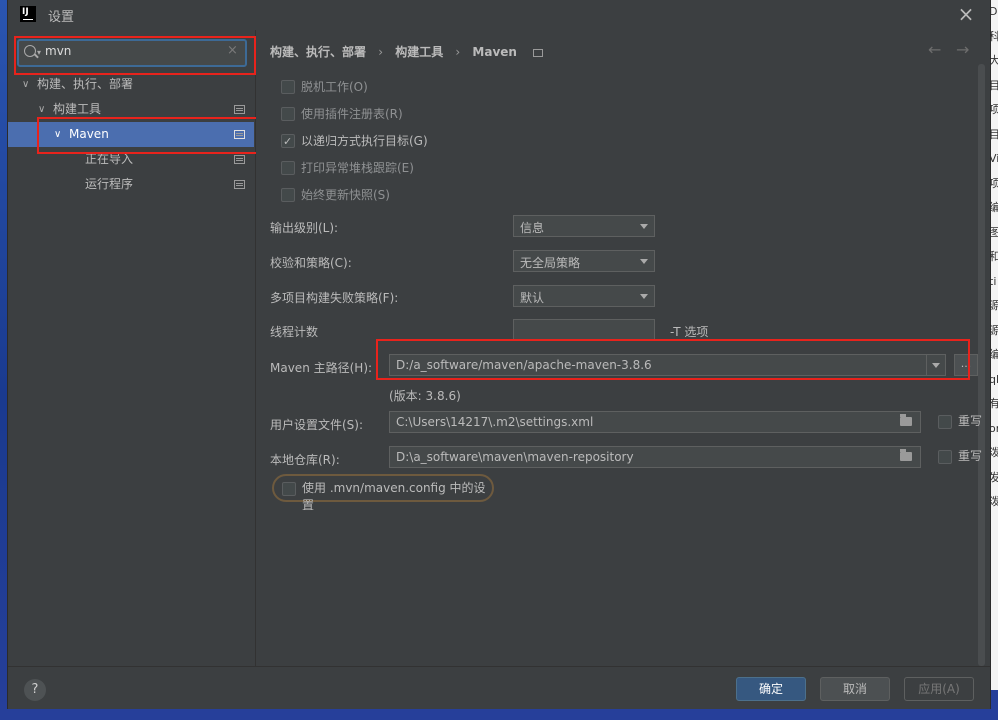 The width and height of the screenshot is (998, 720). What do you see at coordinates (311, 263) in the screenshot?
I see `checksum-policy-label: 校验和策略(C):` at bounding box center [311, 263].